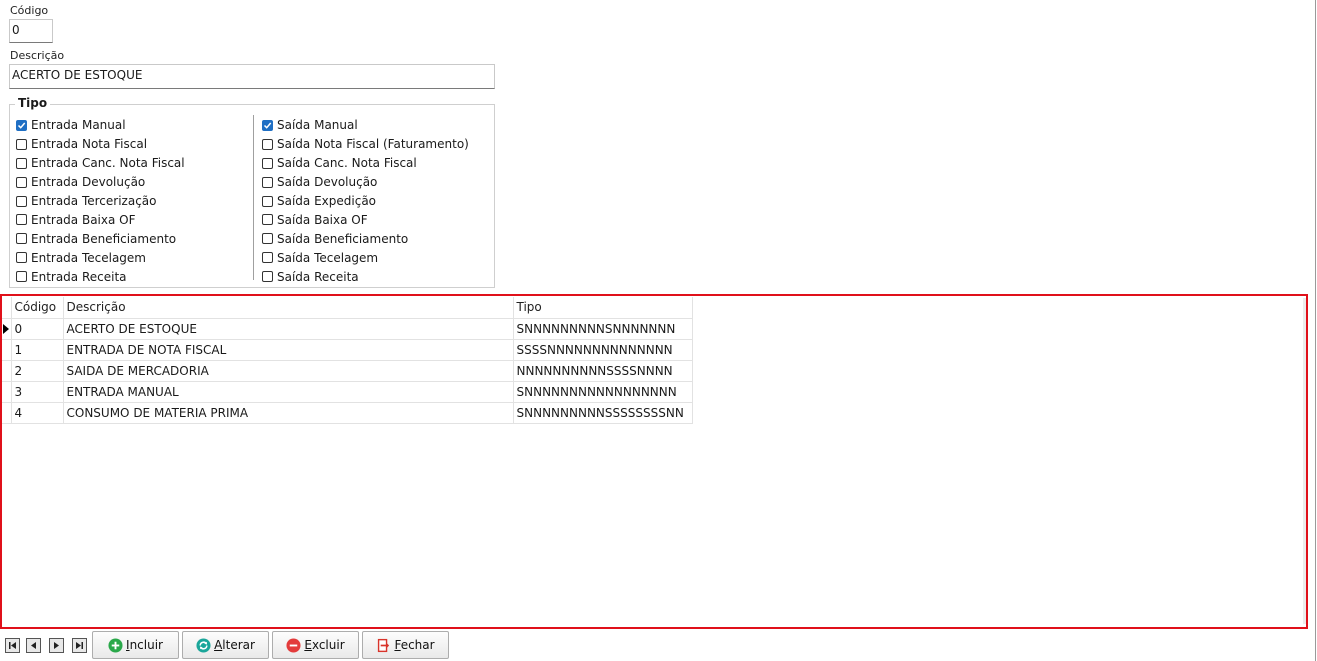 The image size is (1317, 661). Describe the element at coordinates (234, 645) in the screenshot. I see `alterar-button-label: Alterar` at that location.